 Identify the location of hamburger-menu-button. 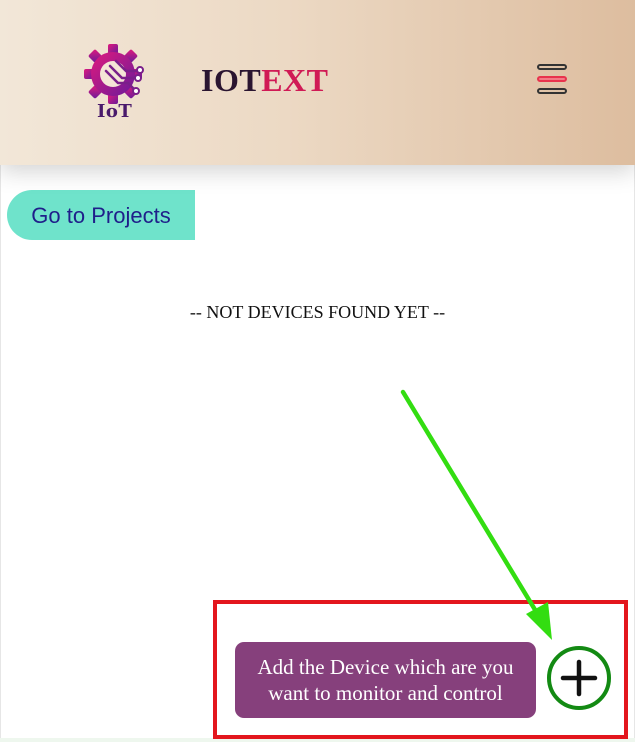
(554, 81).